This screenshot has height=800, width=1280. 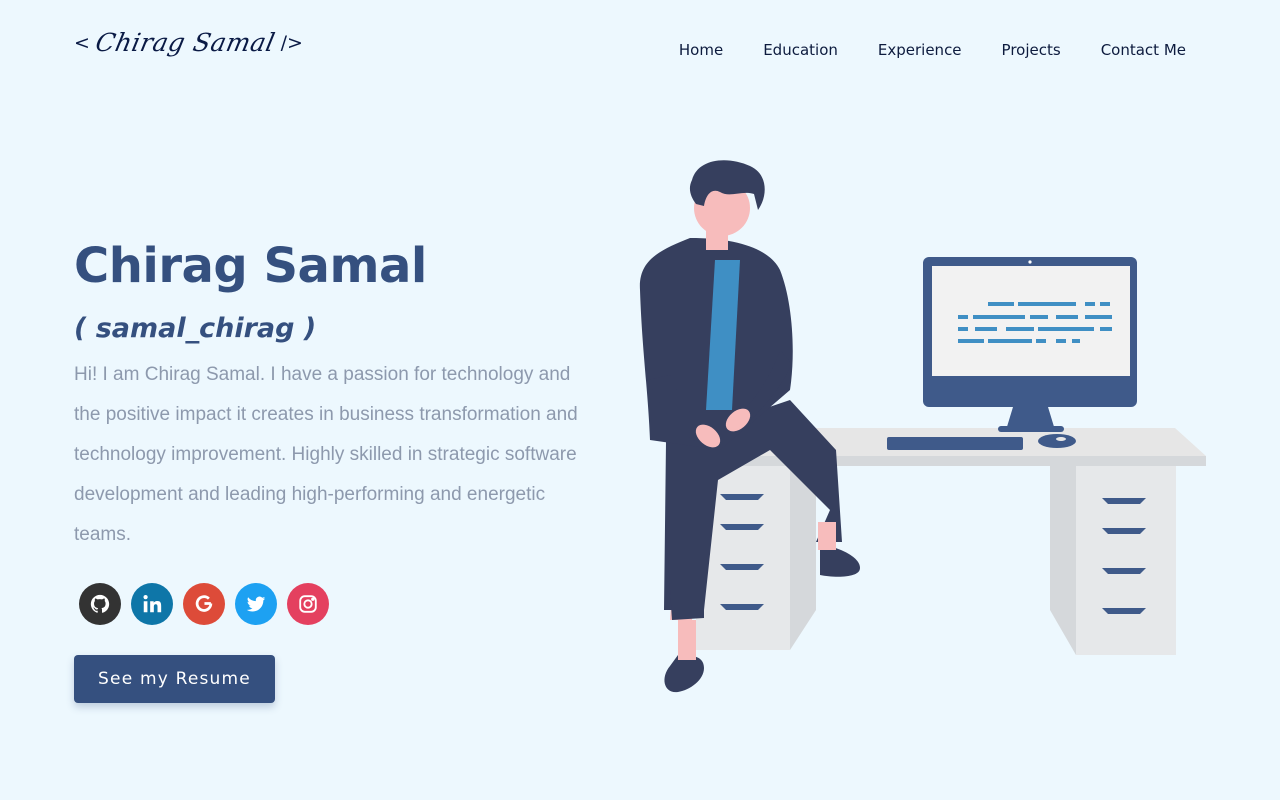 I want to click on nav-projects: Projects, so click(x=1031, y=50).